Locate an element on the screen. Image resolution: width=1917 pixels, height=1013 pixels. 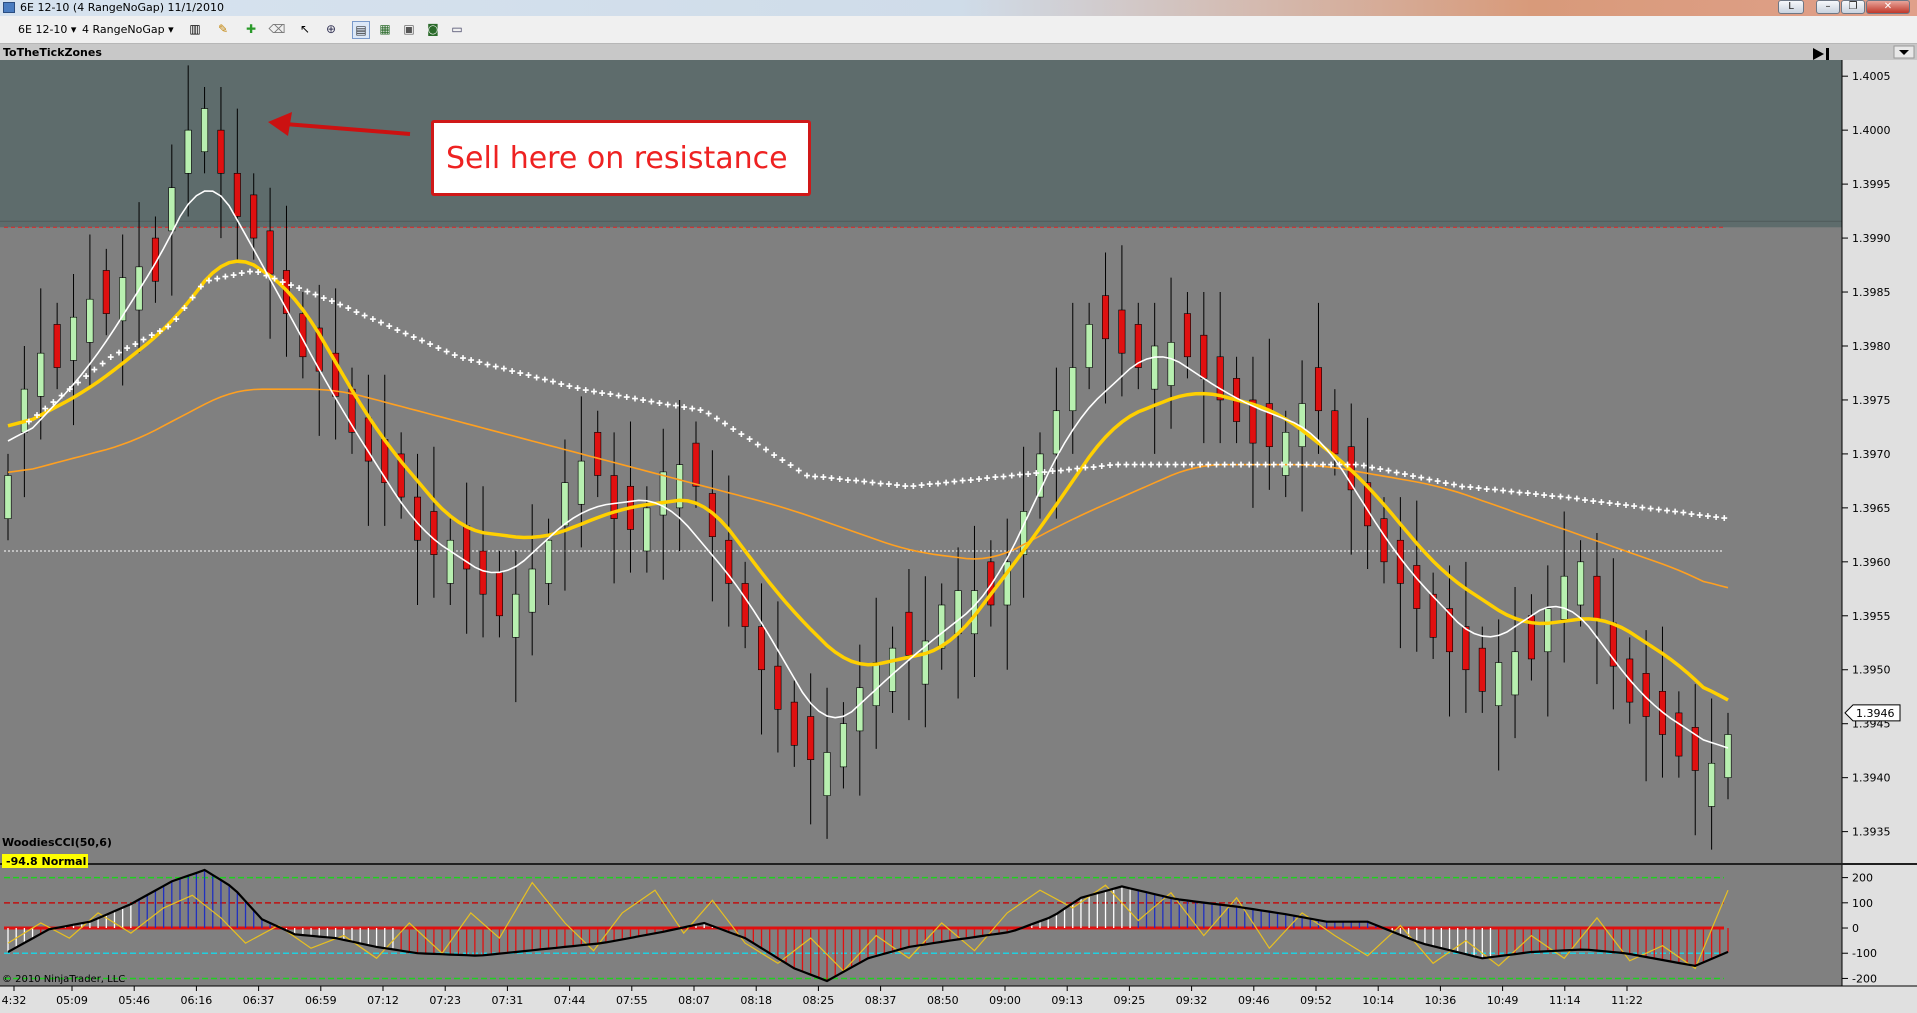
add-icon: ✚ is located at coordinates (251, 30).